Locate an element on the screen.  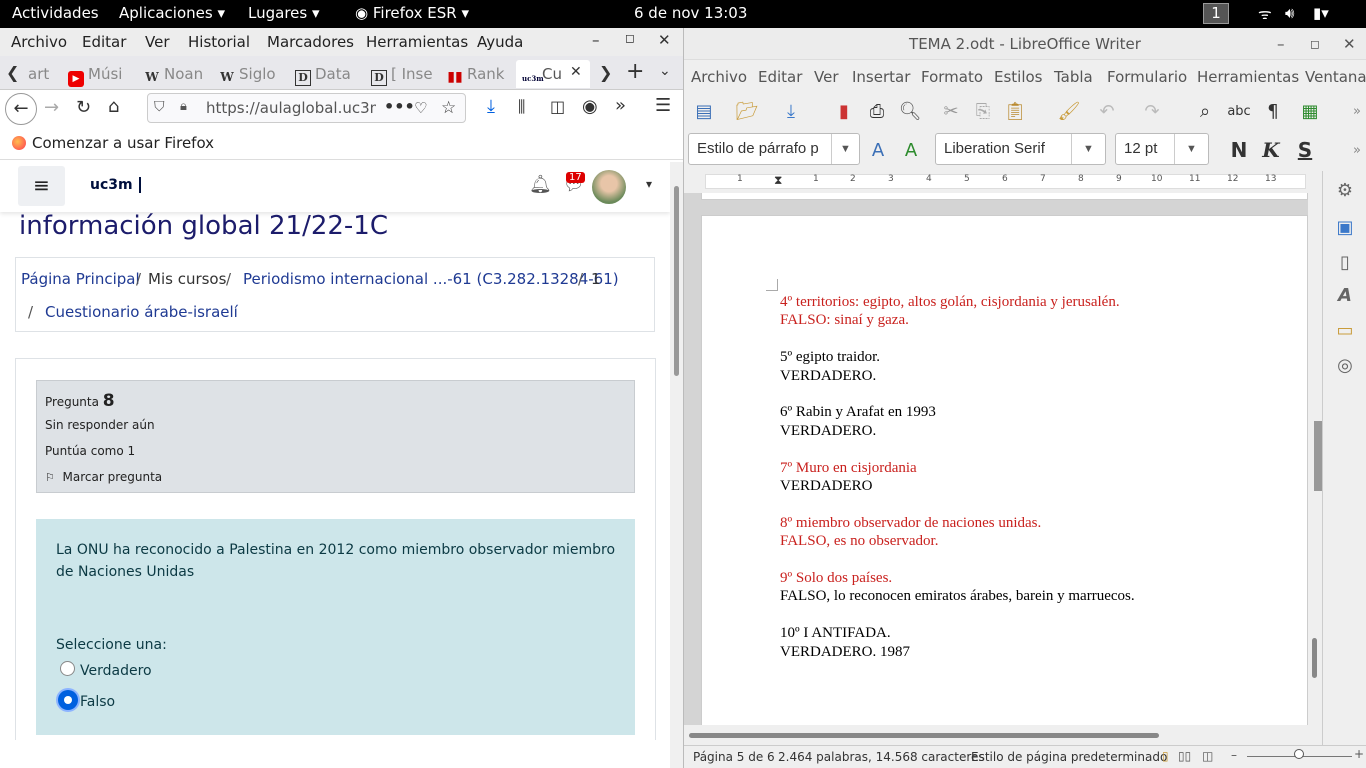
zoom-out-icon: – is located at coordinates (1234, 755).